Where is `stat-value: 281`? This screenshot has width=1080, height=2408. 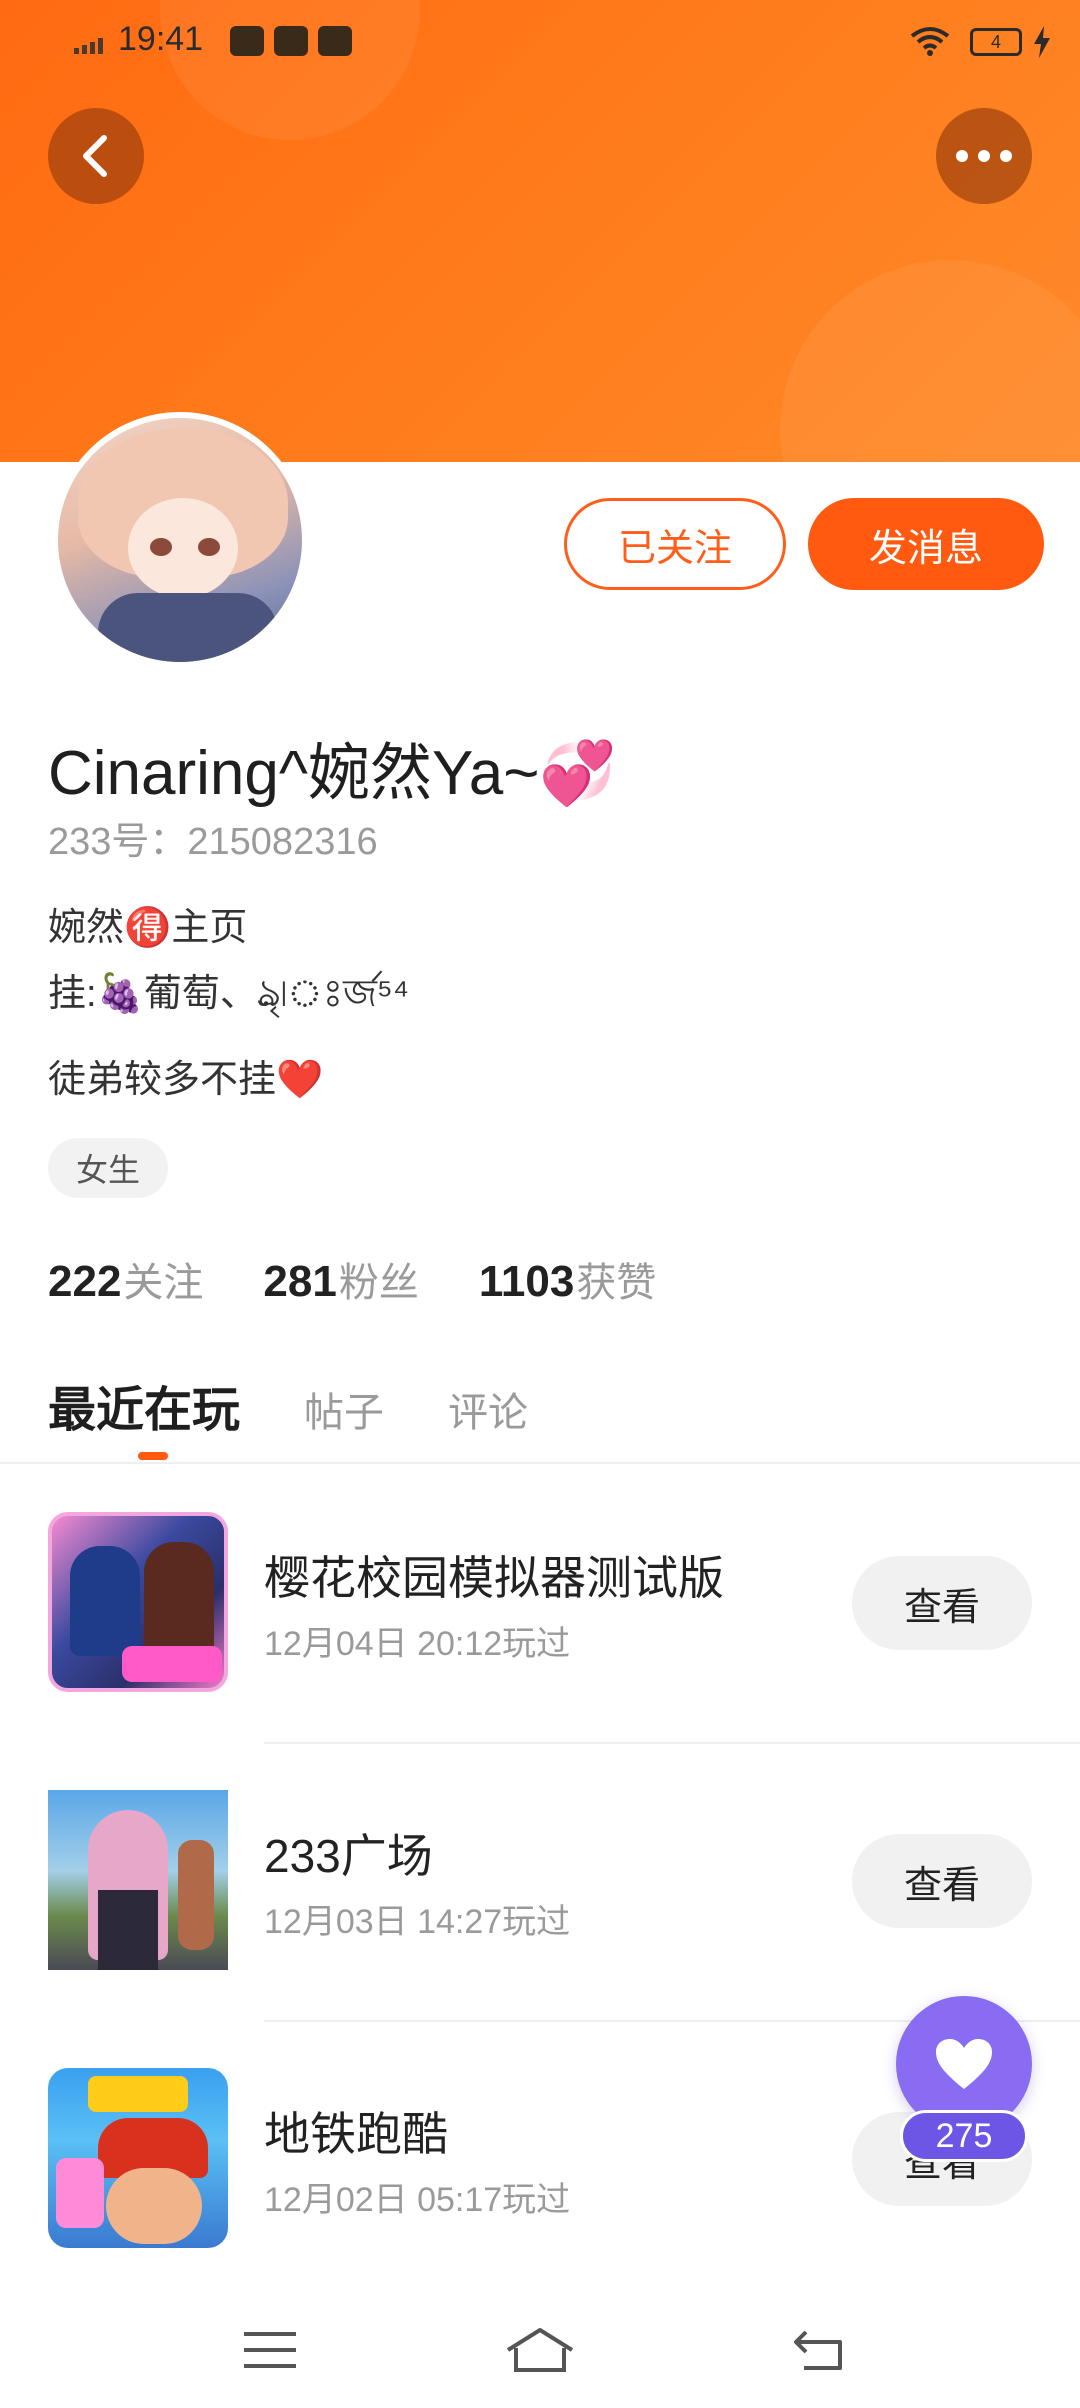 stat-value: 281 is located at coordinates (300, 1281).